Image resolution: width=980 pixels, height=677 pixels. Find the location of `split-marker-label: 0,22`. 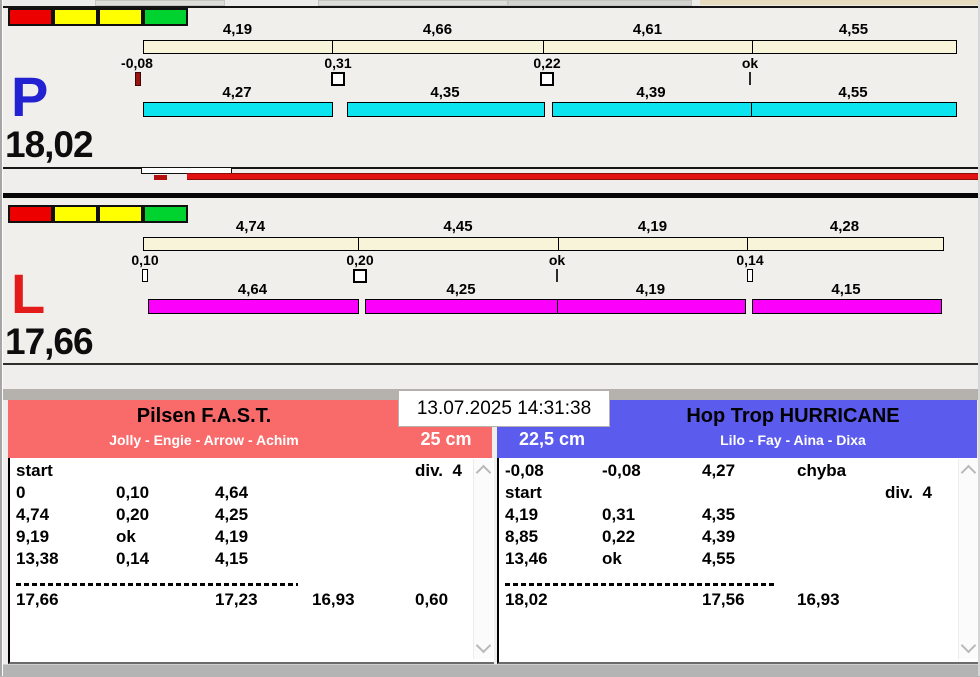

split-marker-label: 0,22 is located at coordinates (547, 63).